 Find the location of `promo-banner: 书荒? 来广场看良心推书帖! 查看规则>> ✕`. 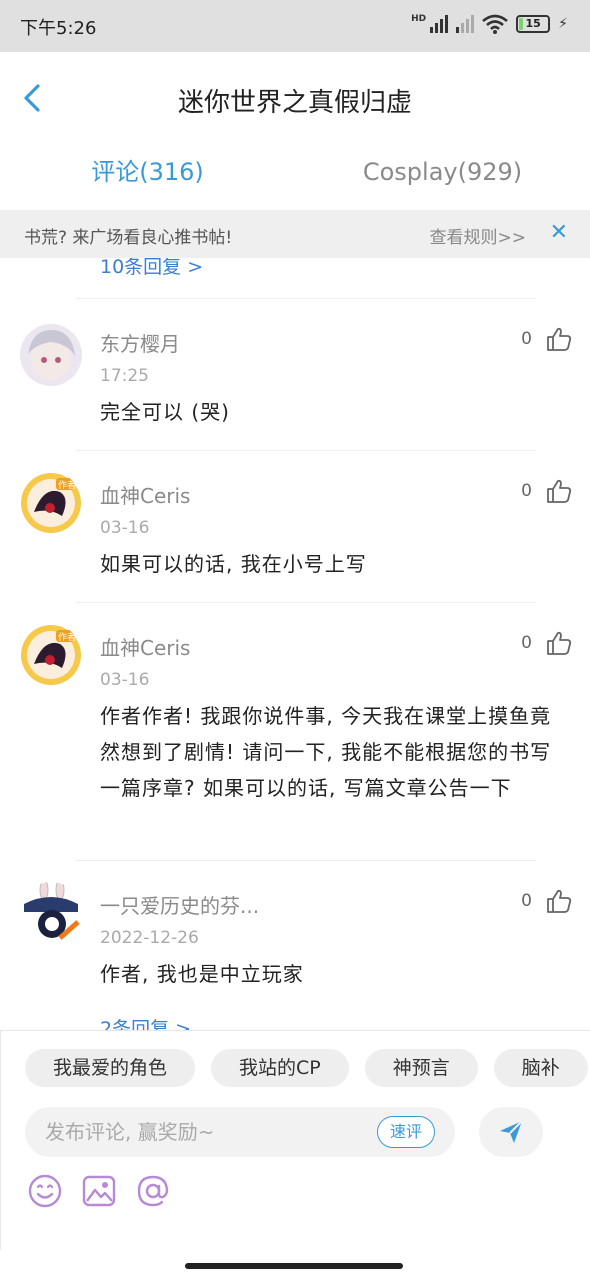

promo-banner: 书荒? 来广场看良心推书帖! 查看规则>> ✕ is located at coordinates (295, 234).